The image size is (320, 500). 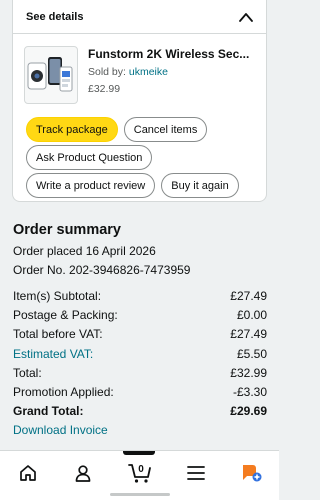 I want to click on camera-product-icon, so click(x=50, y=74).